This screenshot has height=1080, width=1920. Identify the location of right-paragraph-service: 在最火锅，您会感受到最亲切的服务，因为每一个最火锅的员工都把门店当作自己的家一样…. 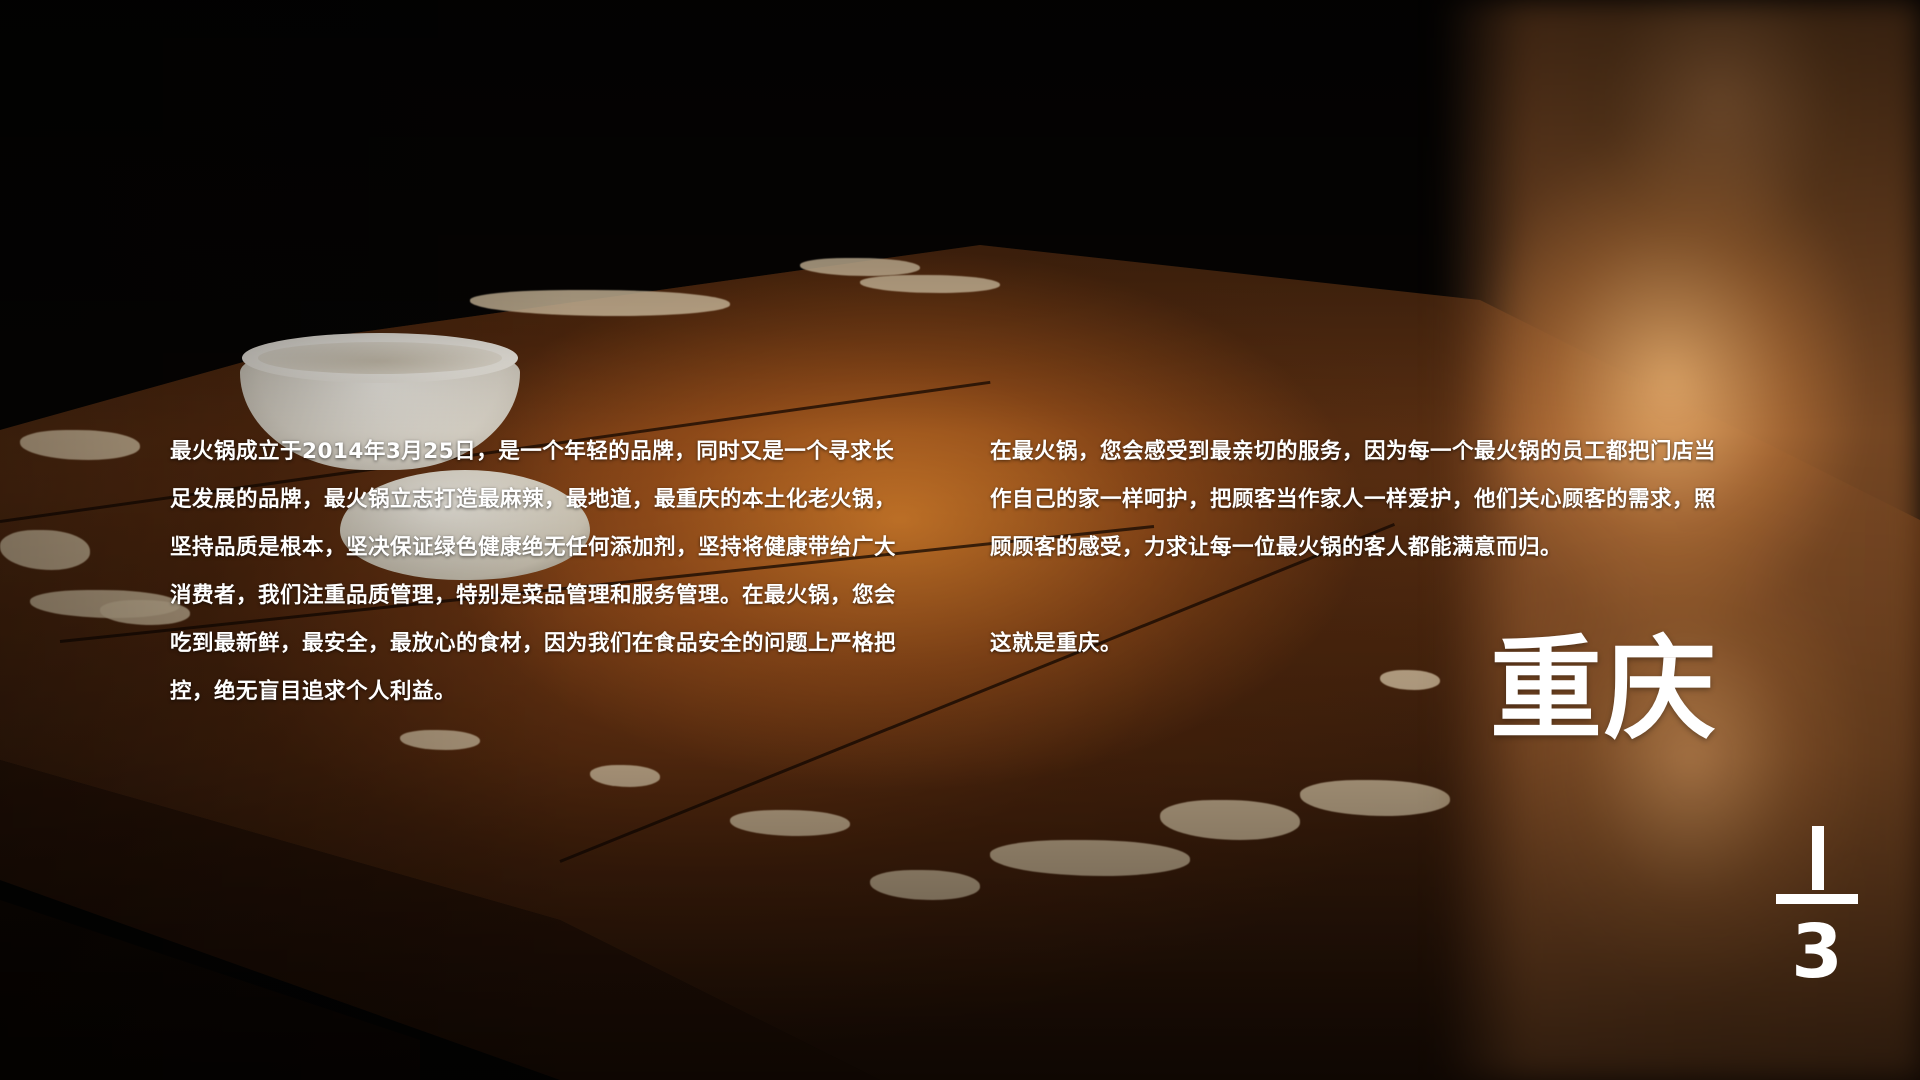
(1353, 499).